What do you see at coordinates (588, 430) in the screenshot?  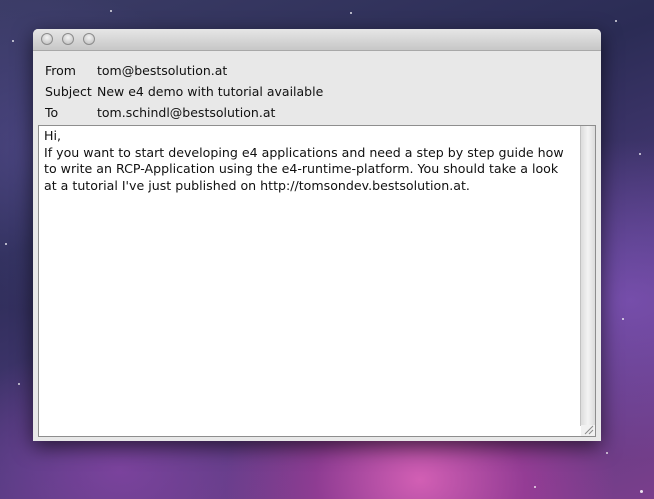 I see `resize-grip-icon` at bounding box center [588, 430].